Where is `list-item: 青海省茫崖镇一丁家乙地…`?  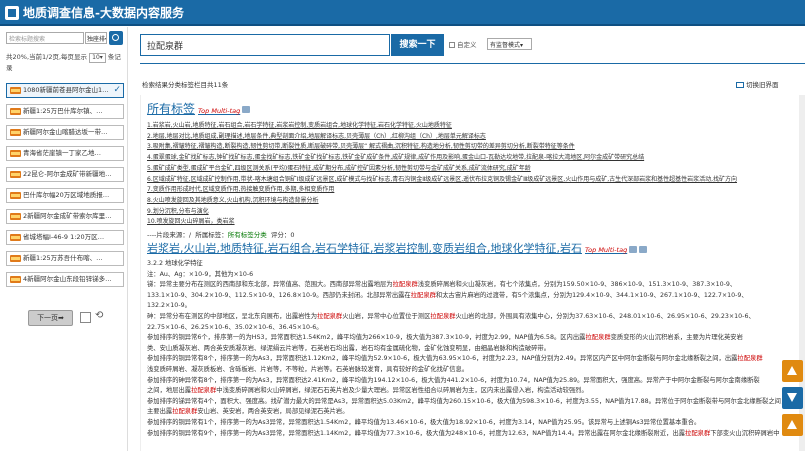 list-item: 青海省茫崖镇一丁家乙地… is located at coordinates (65, 153).